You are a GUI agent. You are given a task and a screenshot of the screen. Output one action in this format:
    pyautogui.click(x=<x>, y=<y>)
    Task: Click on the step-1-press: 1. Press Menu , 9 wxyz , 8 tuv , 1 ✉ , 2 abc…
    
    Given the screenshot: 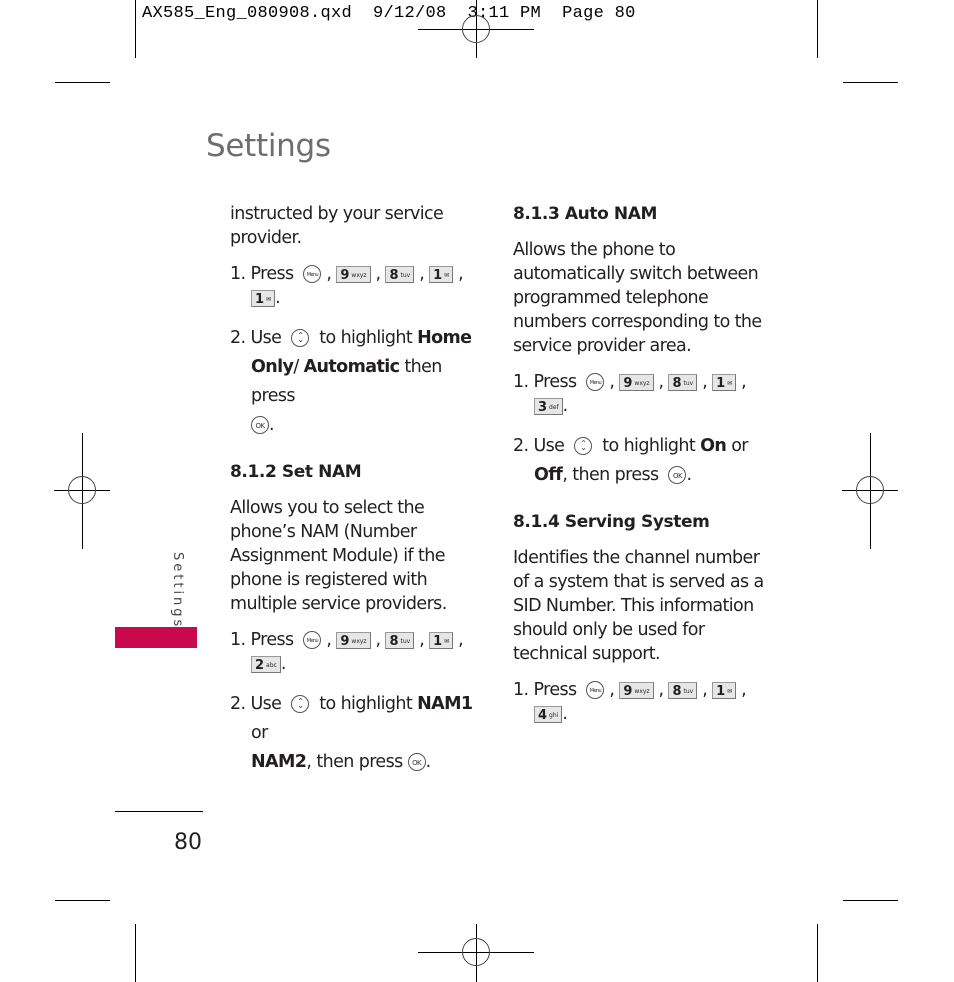 What is the action you would take?
    pyautogui.click(x=347, y=652)
    